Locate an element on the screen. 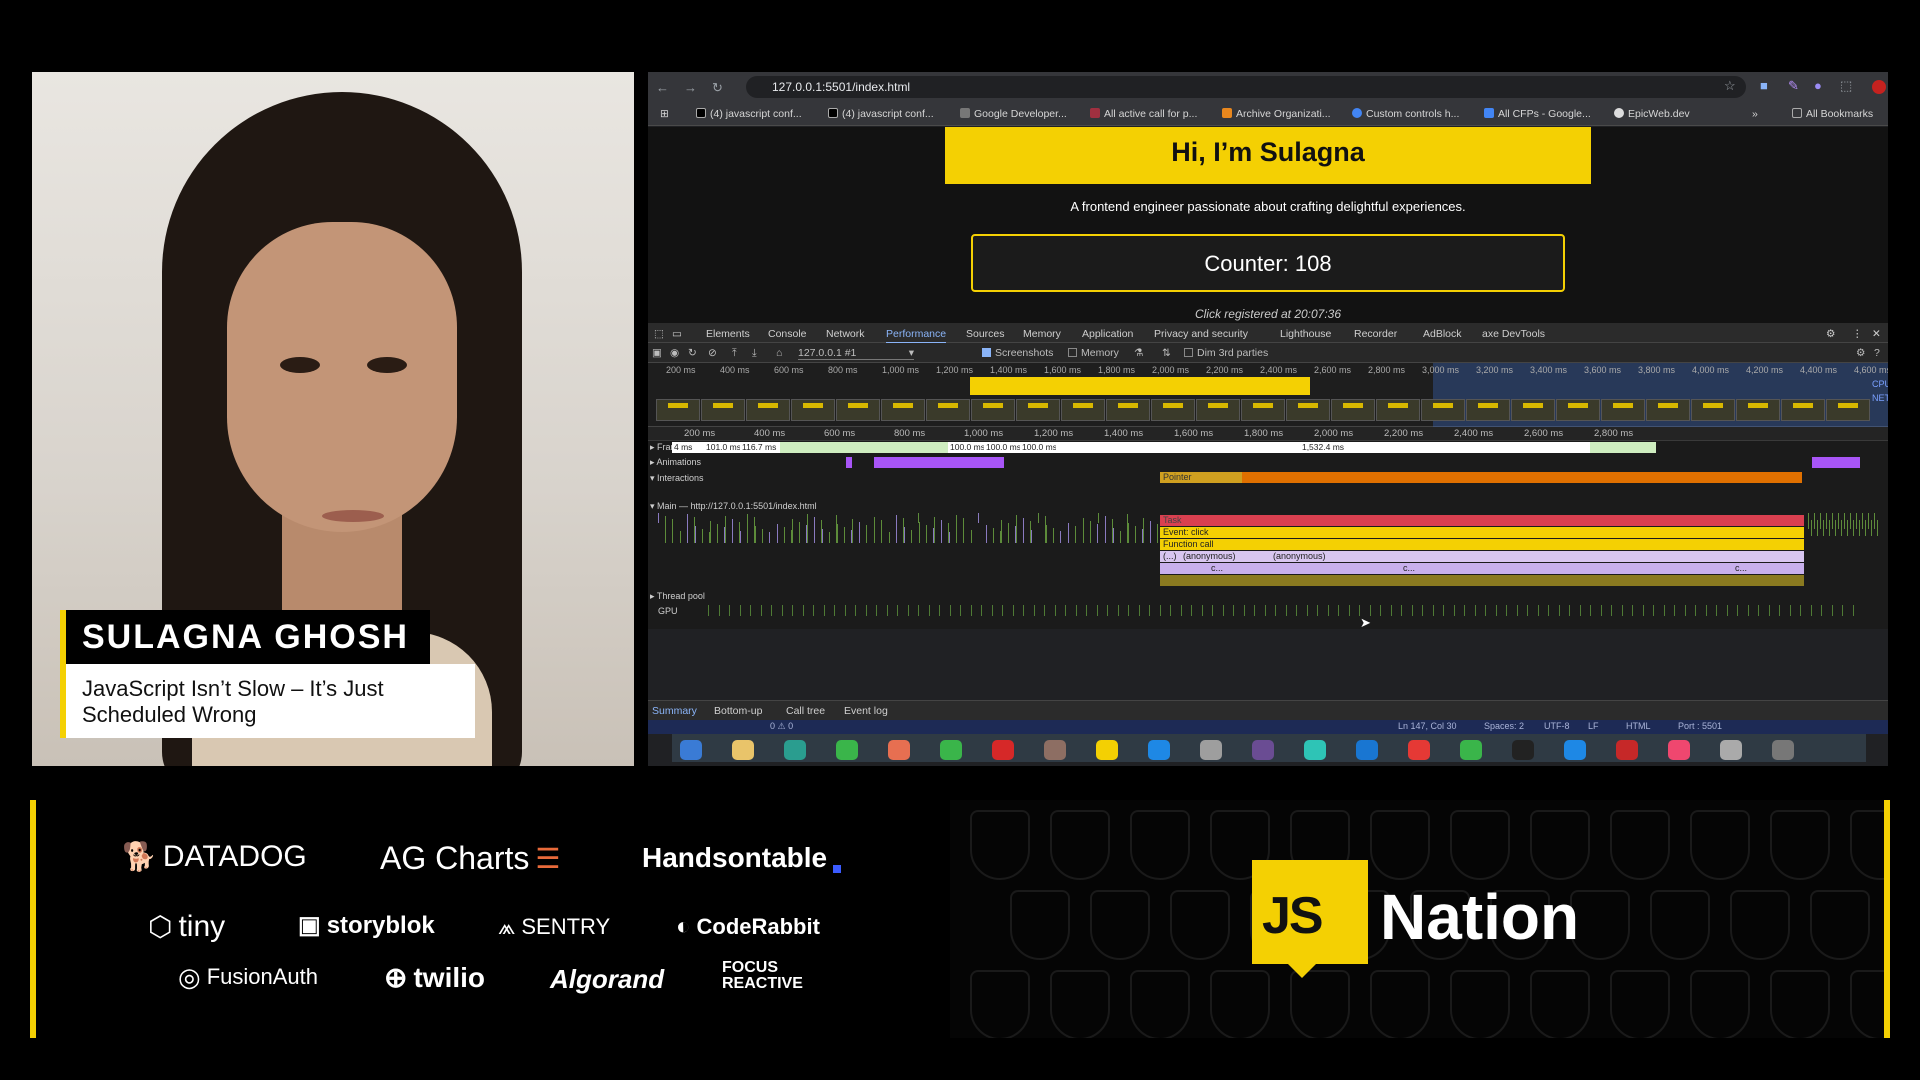  frame-block: 101.0 ms is located at coordinates (722, 447).